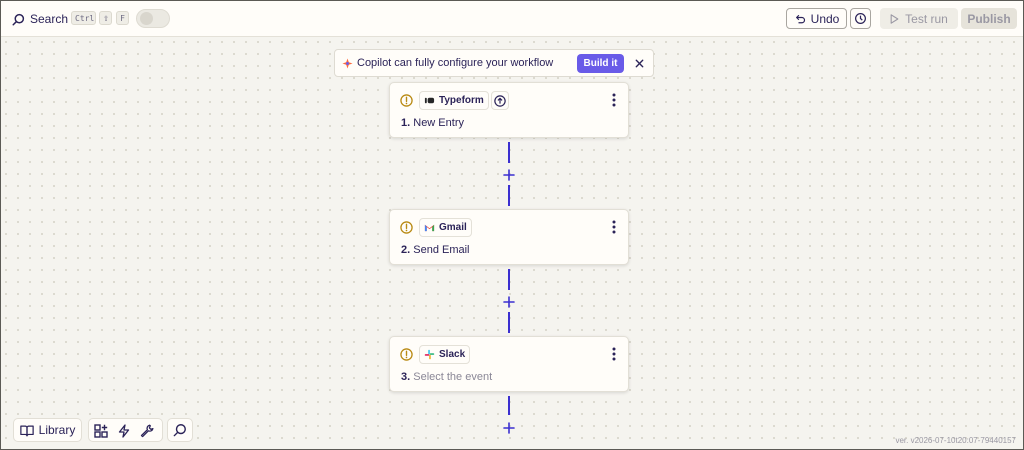 This screenshot has width=1024, height=450. I want to click on play-icon, so click(894, 18).